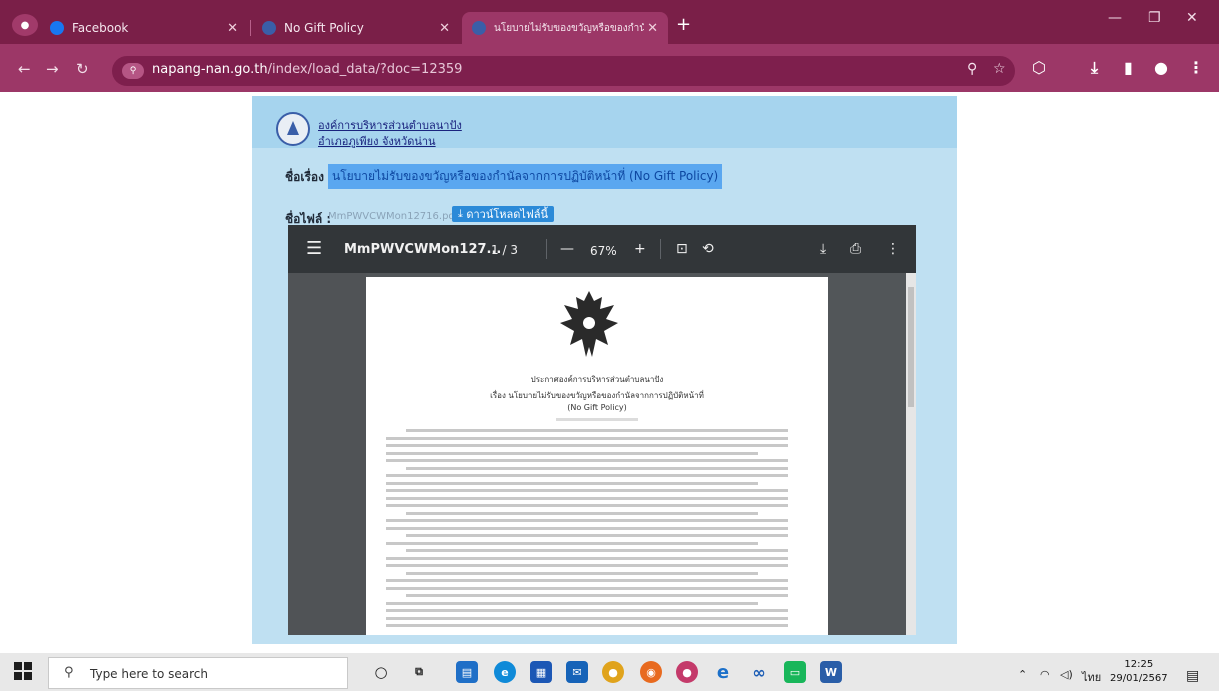 This screenshot has width=1219, height=691. Describe the element at coordinates (514, 250) in the screenshot. I see `page-total: 3` at that location.